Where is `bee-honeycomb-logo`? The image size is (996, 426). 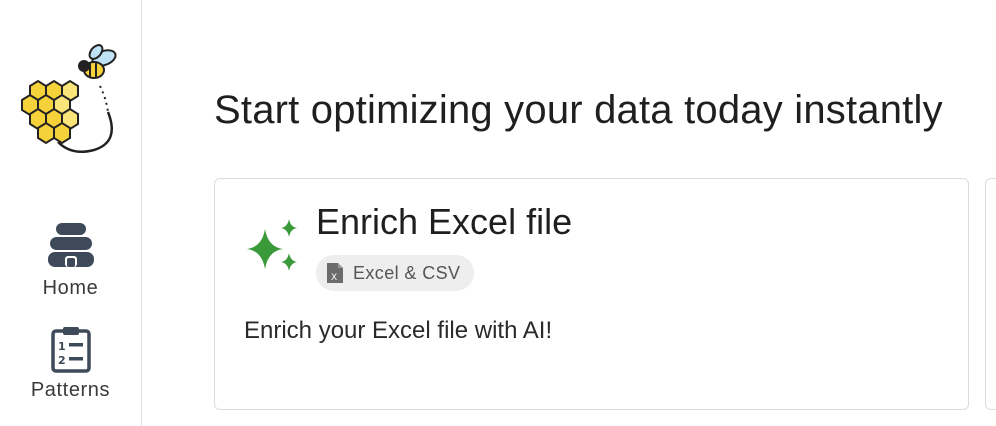 bee-honeycomb-logo is located at coordinates (65, 97).